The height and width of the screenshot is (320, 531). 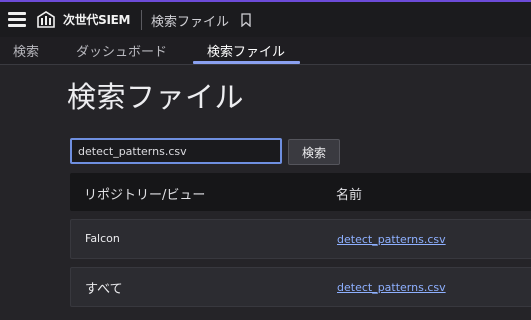 I want to click on hamburger-menu-icon, so click(x=17, y=20).